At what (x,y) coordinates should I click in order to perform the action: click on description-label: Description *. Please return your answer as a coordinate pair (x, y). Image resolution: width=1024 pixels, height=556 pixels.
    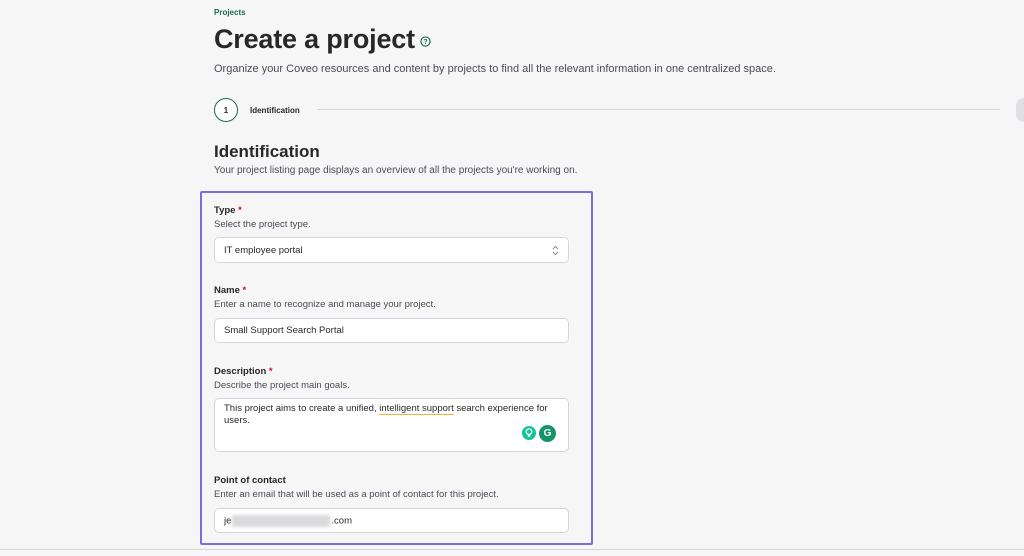
    Looking at the image, I should click on (243, 371).